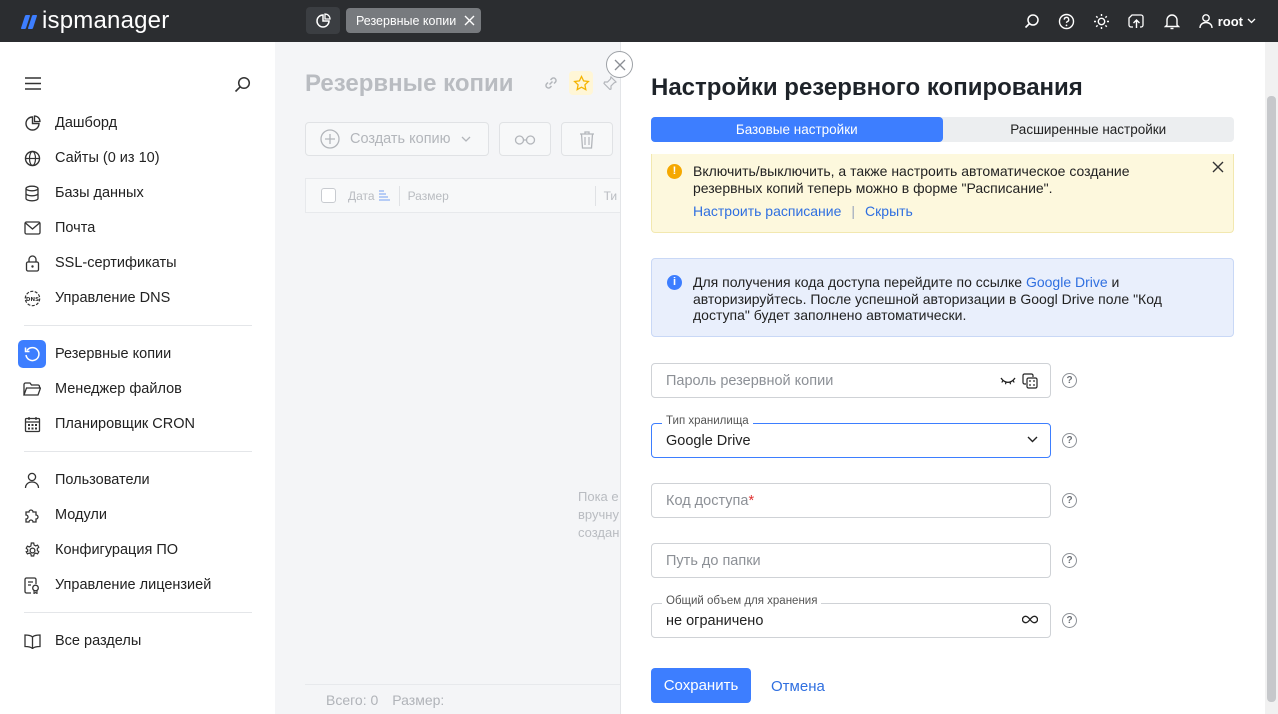 Image resolution: width=1278 pixels, height=714 pixels. What do you see at coordinates (1030, 619) in the screenshot?
I see `infinity-icon` at bounding box center [1030, 619].